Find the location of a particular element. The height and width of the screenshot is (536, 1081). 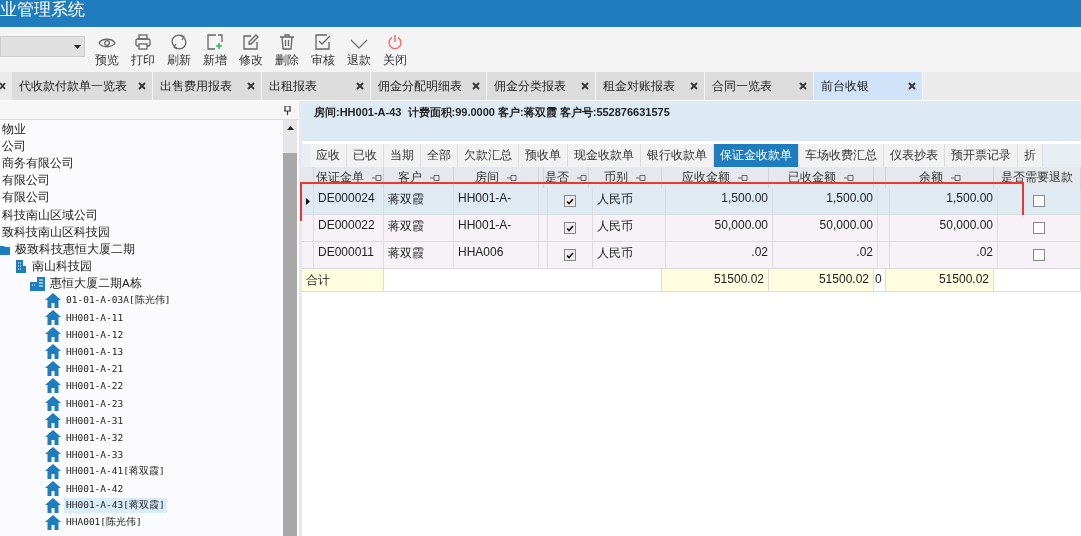

row-pointer-icon is located at coordinates (307, 201).